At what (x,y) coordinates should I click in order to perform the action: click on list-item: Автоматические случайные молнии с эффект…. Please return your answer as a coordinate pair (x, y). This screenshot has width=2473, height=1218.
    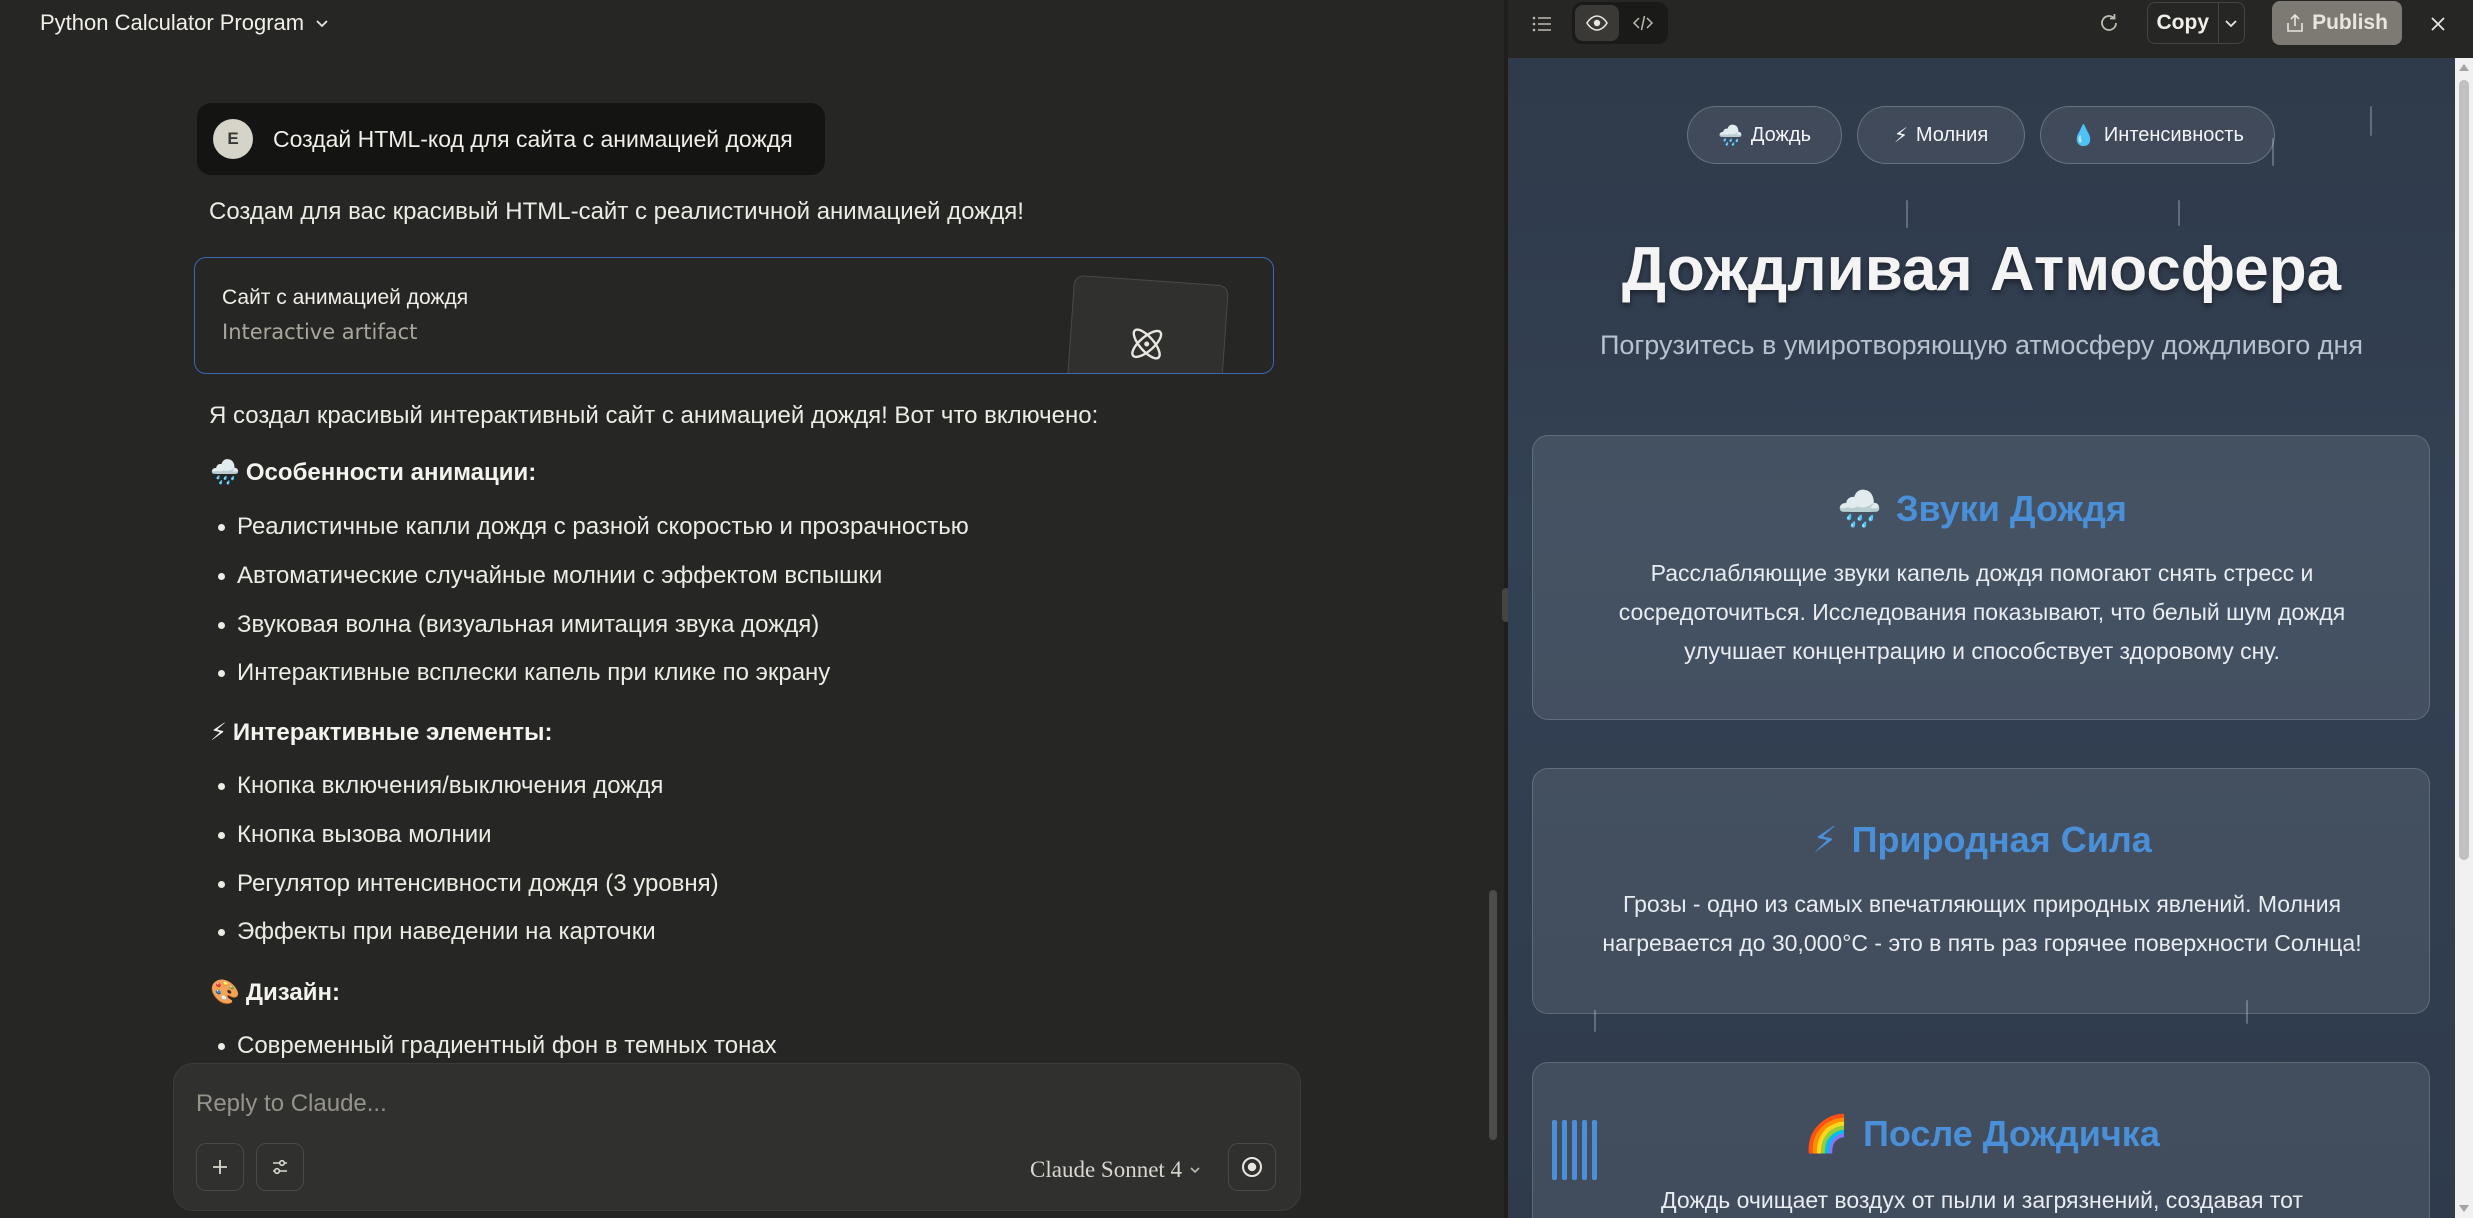
    Looking at the image, I should click on (550, 576).